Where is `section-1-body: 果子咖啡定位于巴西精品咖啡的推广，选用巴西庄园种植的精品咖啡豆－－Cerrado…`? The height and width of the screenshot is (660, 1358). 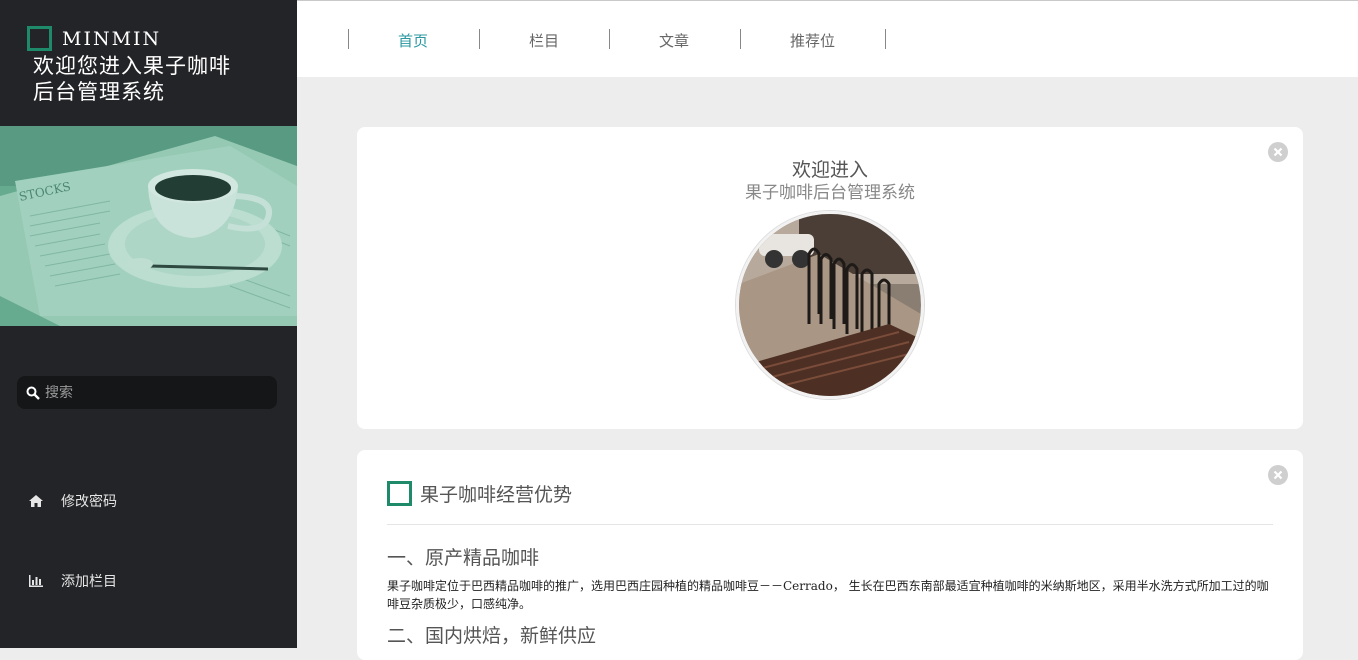
section-1-body: 果子咖啡定位于巴西精品咖啡的推广，选用巴西庄园种植的精品咖啡豆－－Cerrado… is located at coordinates (828, 595).